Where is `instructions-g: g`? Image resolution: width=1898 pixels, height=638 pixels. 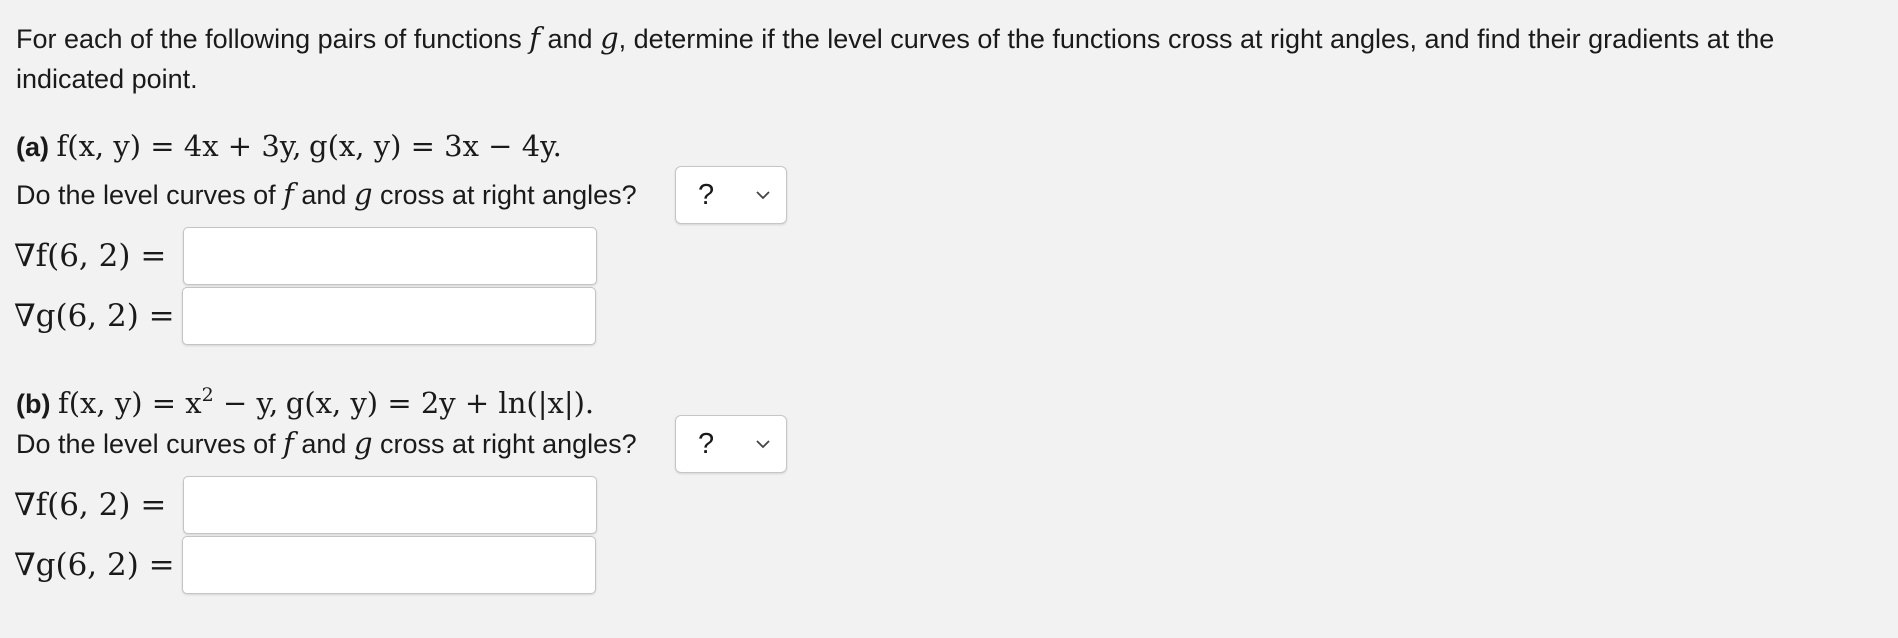 instructions-g: g is located at coordinates (609, 38).